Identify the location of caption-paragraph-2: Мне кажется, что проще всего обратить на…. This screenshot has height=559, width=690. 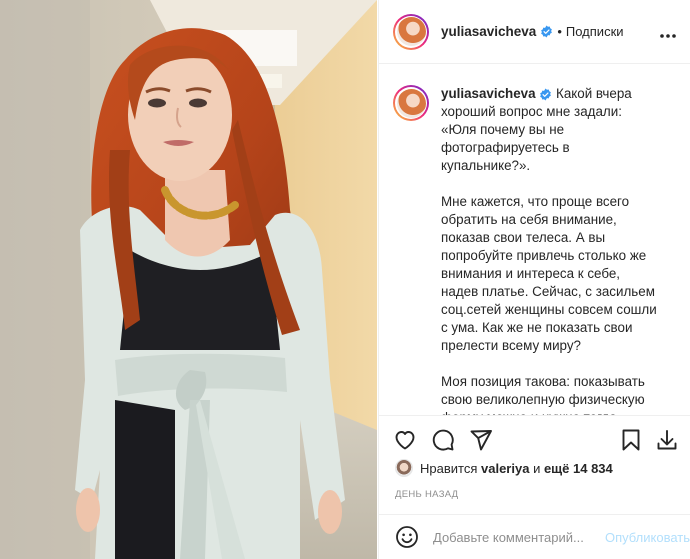
(551, 273).